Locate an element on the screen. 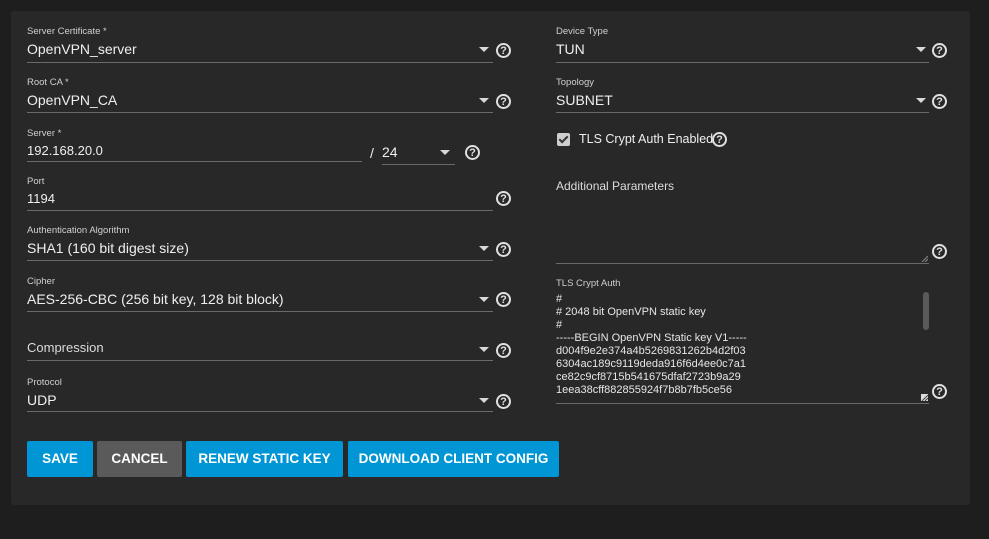 The image size is (989, 539). auth-algorithm-underline is located at coordinates (260, 260).